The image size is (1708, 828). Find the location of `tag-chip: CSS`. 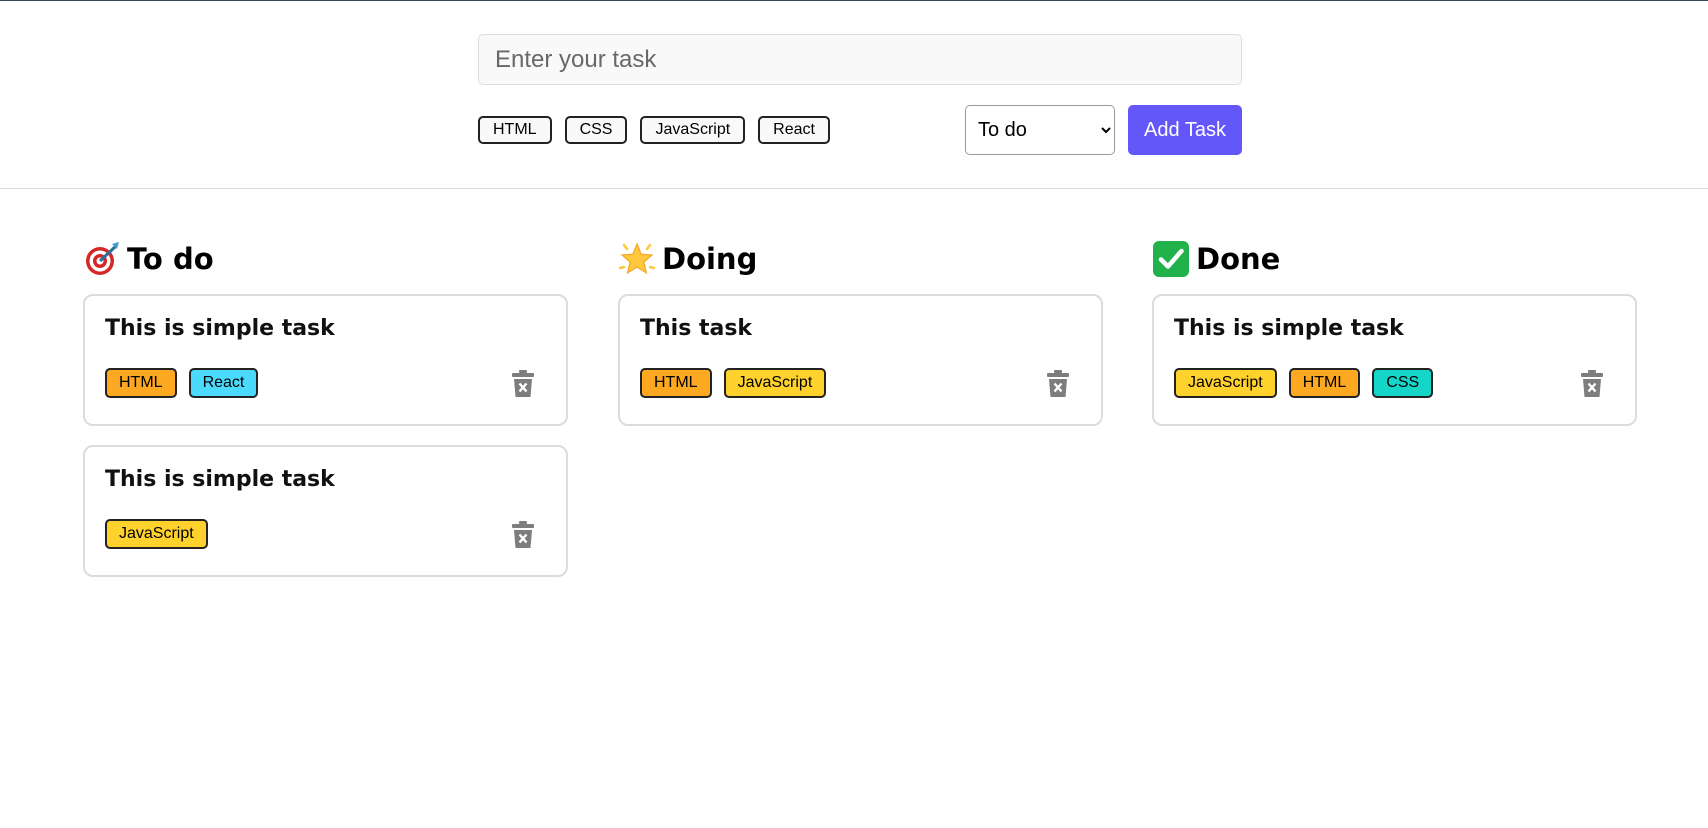

tag-chip: CSS is located at coordinates (1403, 383).